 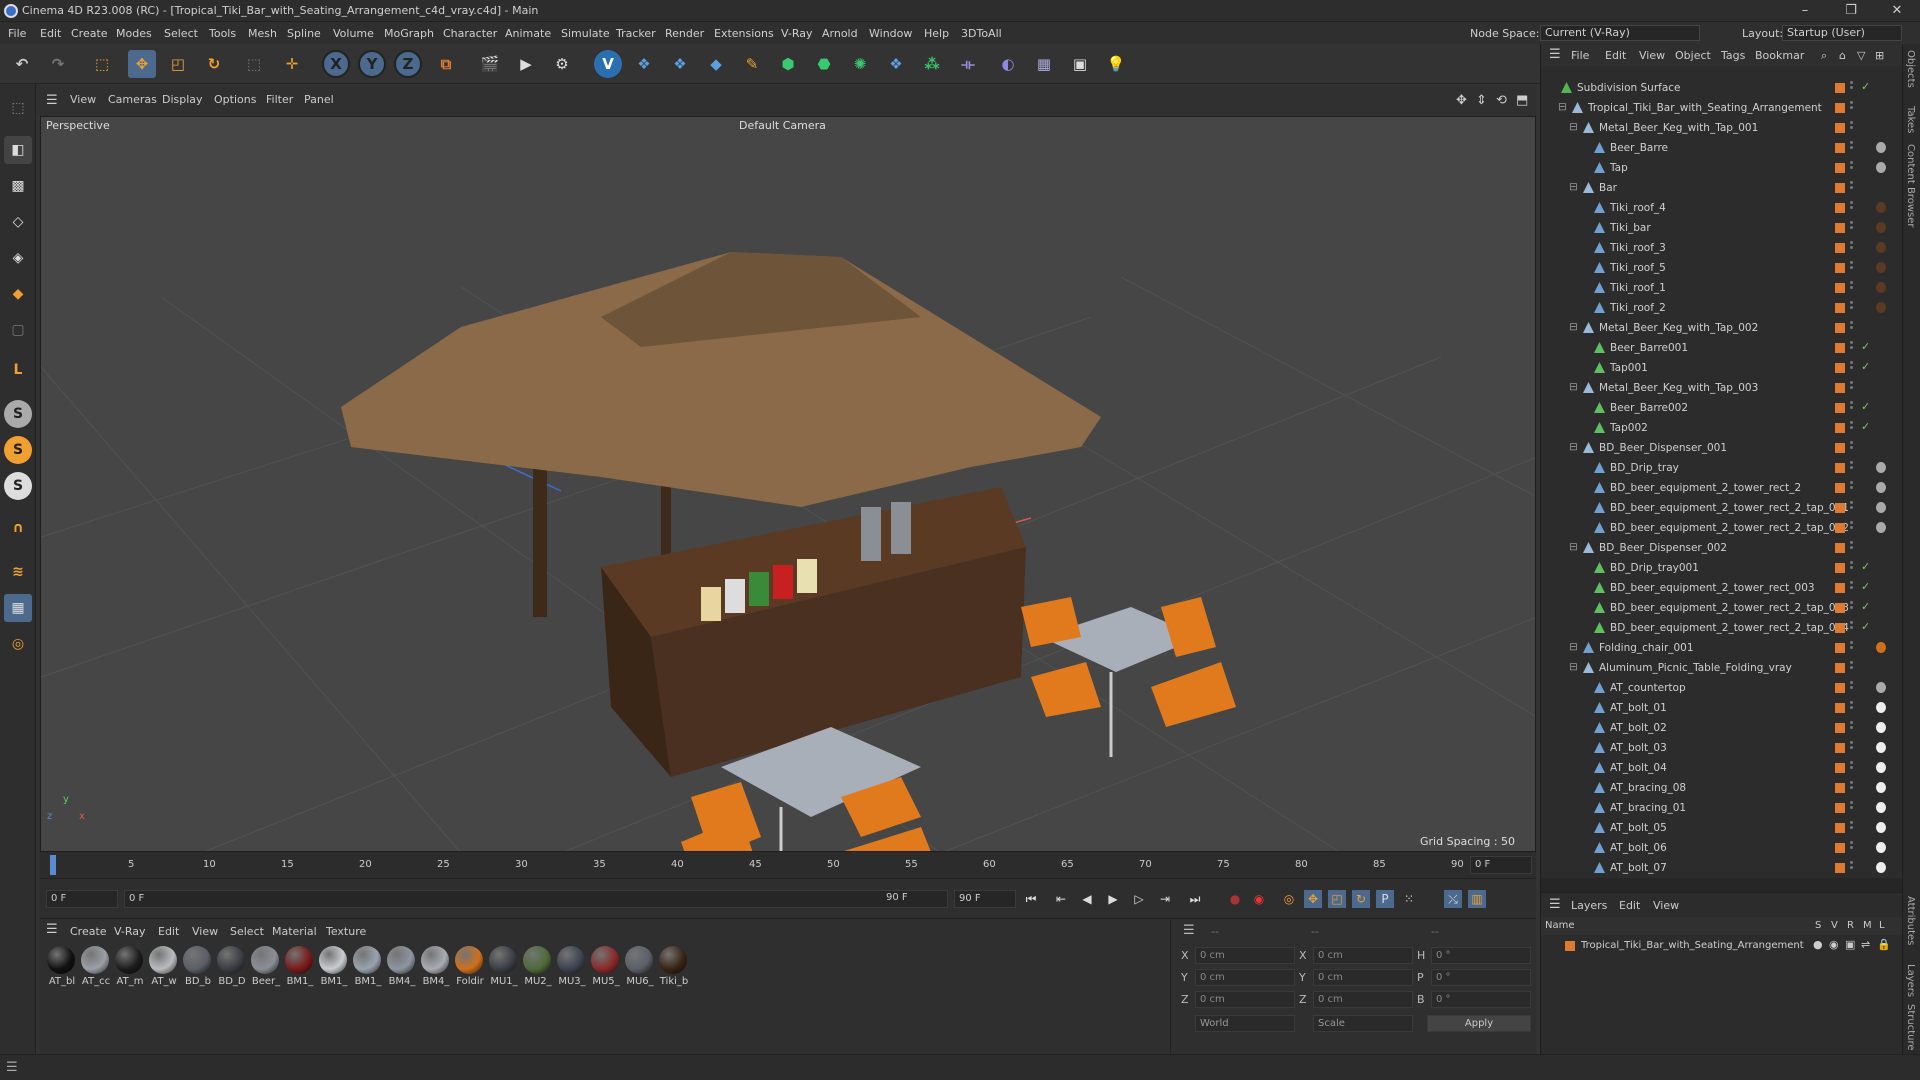 What do you see at coordinates (1850, 944) in the screenshot?
I see `layer-render-icon: ▣` at bounding box center [1850, 944].